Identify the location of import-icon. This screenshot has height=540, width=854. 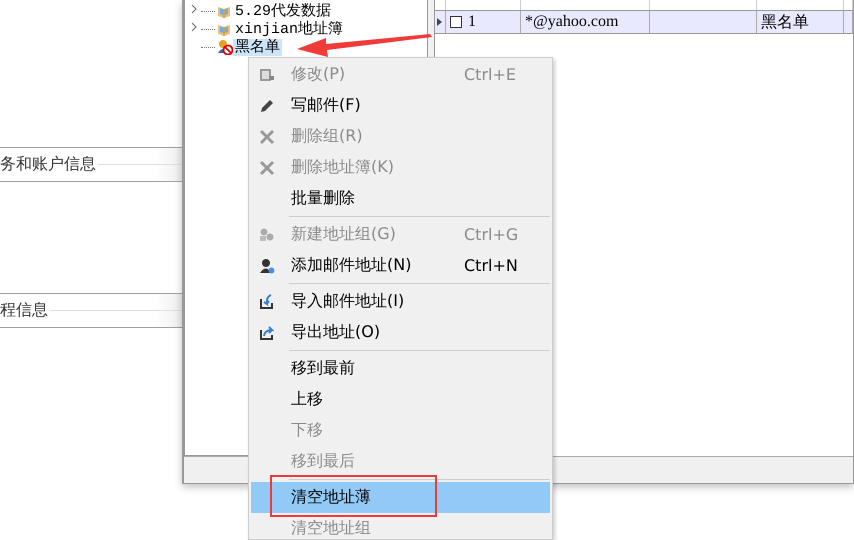
(267, 302).